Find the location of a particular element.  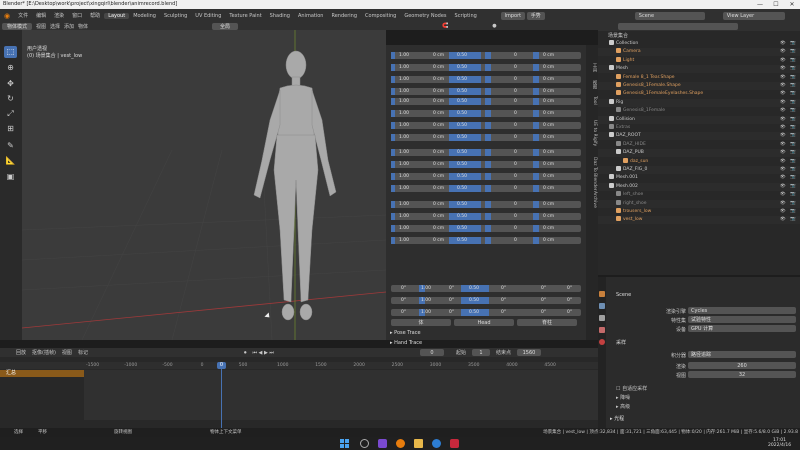

record-button: ⏺ is located at coordinates (245, 353).